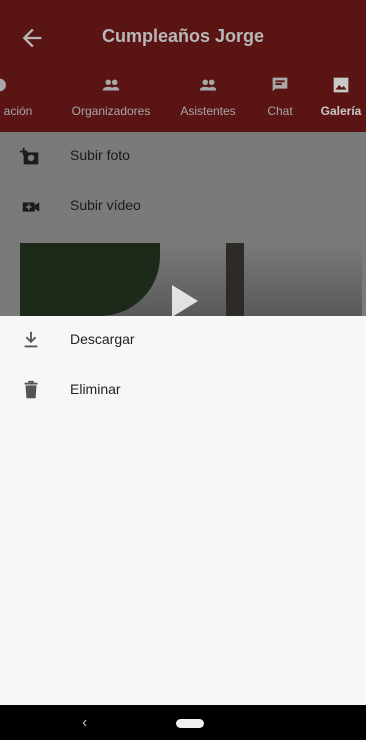 Image resolution: width=366 pixels, height=740 pixels. What do you see at coordinates (21, 100) in the screenshot?
I see `tab-partial: ación` at bounding box center [21, 100].